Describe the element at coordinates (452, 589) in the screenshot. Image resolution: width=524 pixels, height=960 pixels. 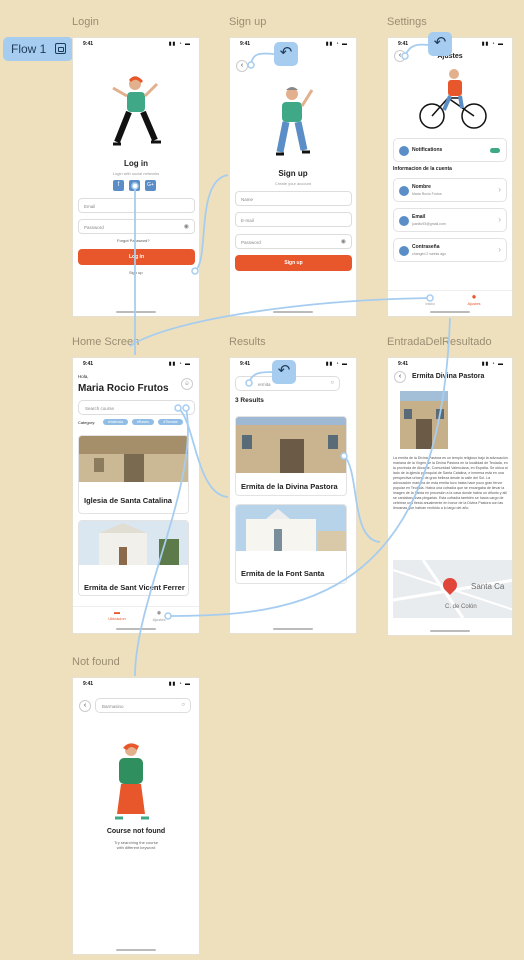
I see `map: Santa Ca C. de Colón` at that location.